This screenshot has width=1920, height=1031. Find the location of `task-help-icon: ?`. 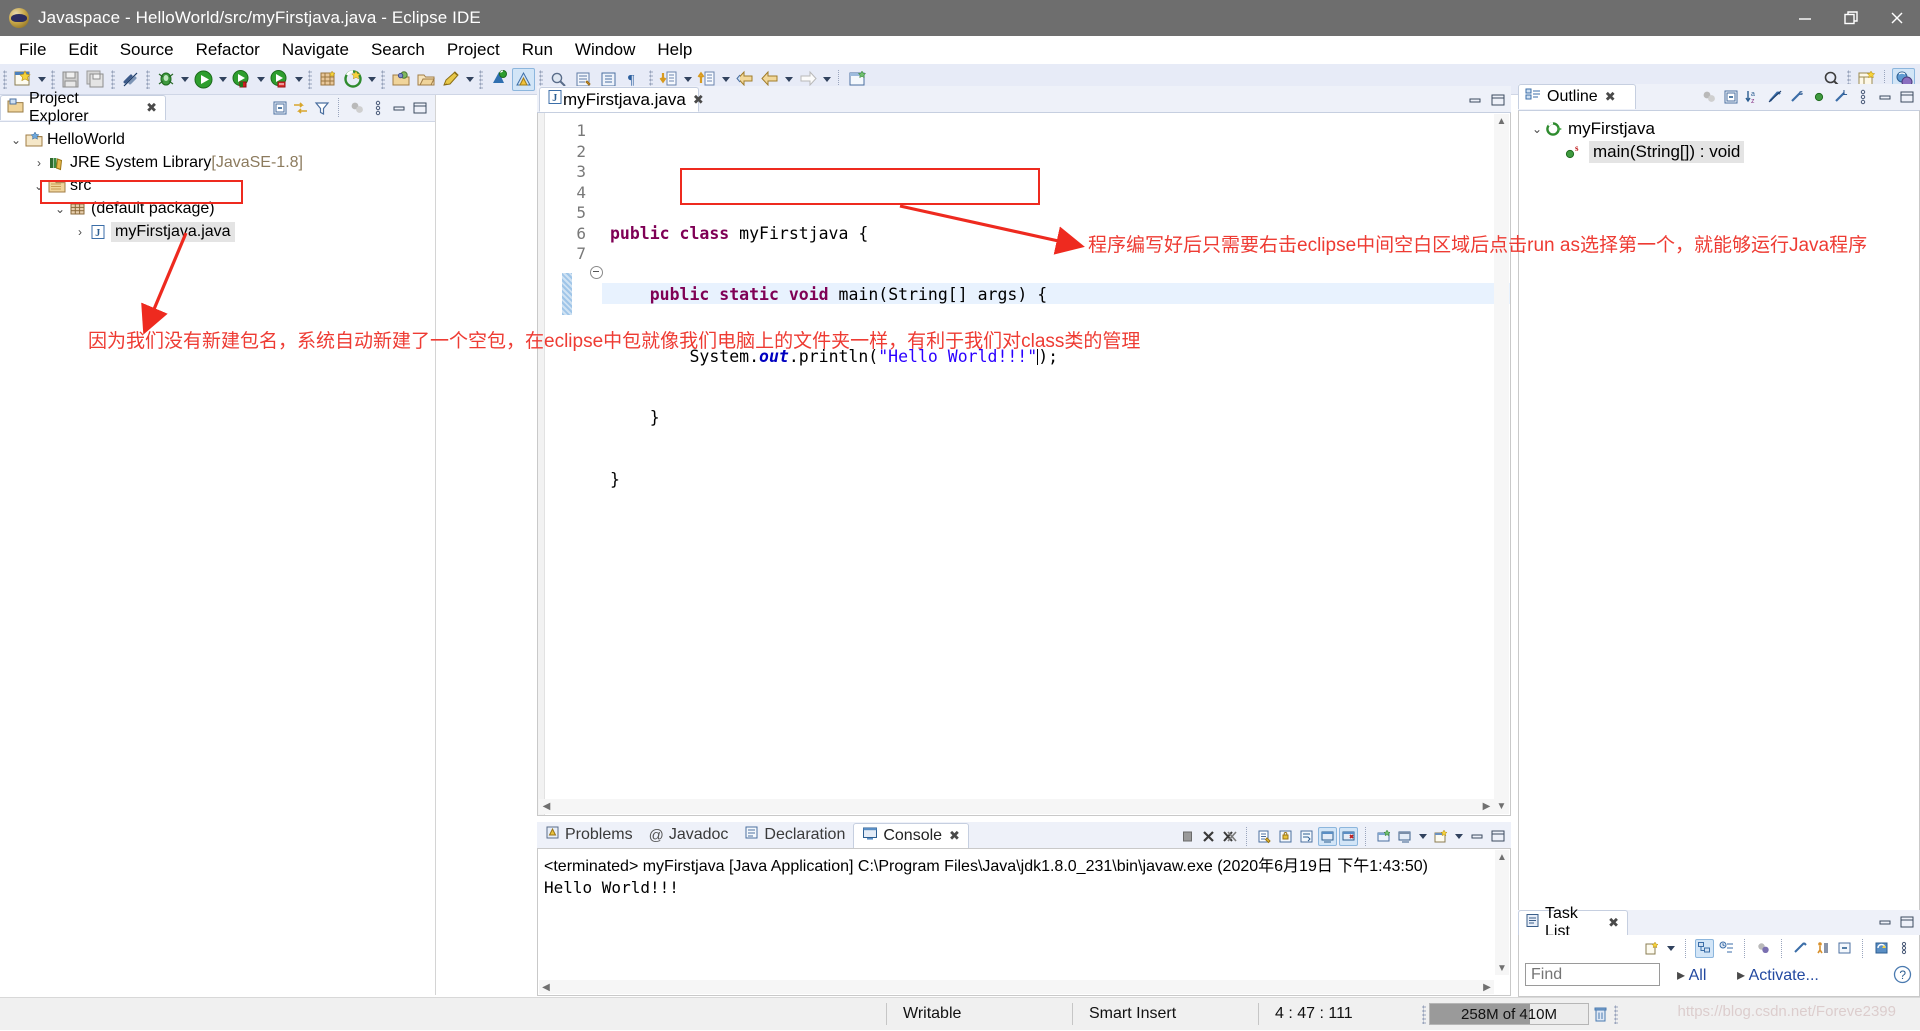

task-help-icon: ? is located at coordinates (1902, 977).